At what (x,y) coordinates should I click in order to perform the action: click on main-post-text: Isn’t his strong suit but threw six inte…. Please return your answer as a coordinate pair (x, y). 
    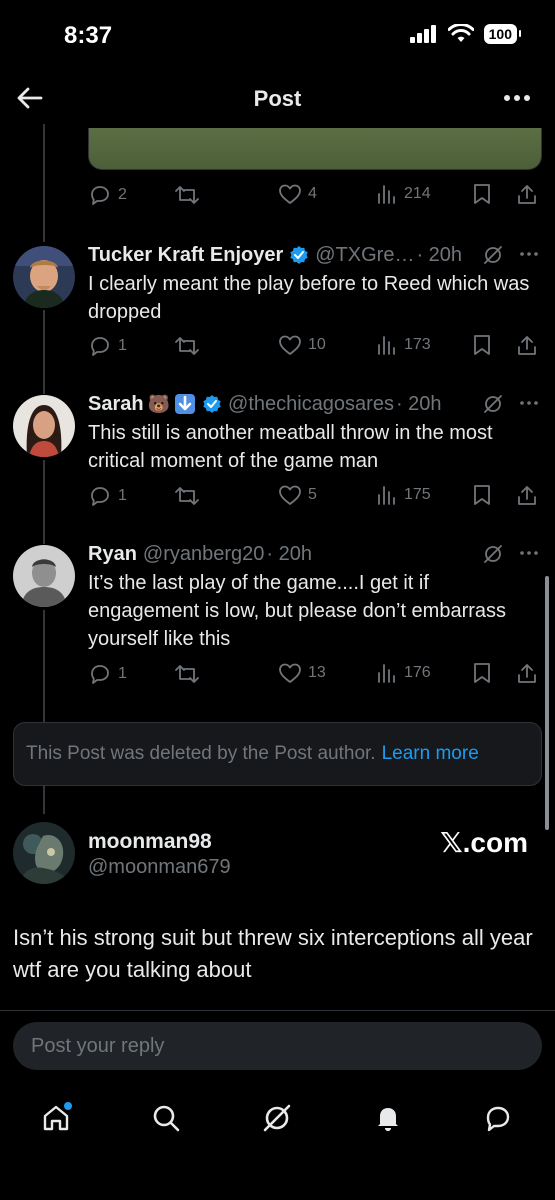
    Looking at the image, I should click on (273, 953).